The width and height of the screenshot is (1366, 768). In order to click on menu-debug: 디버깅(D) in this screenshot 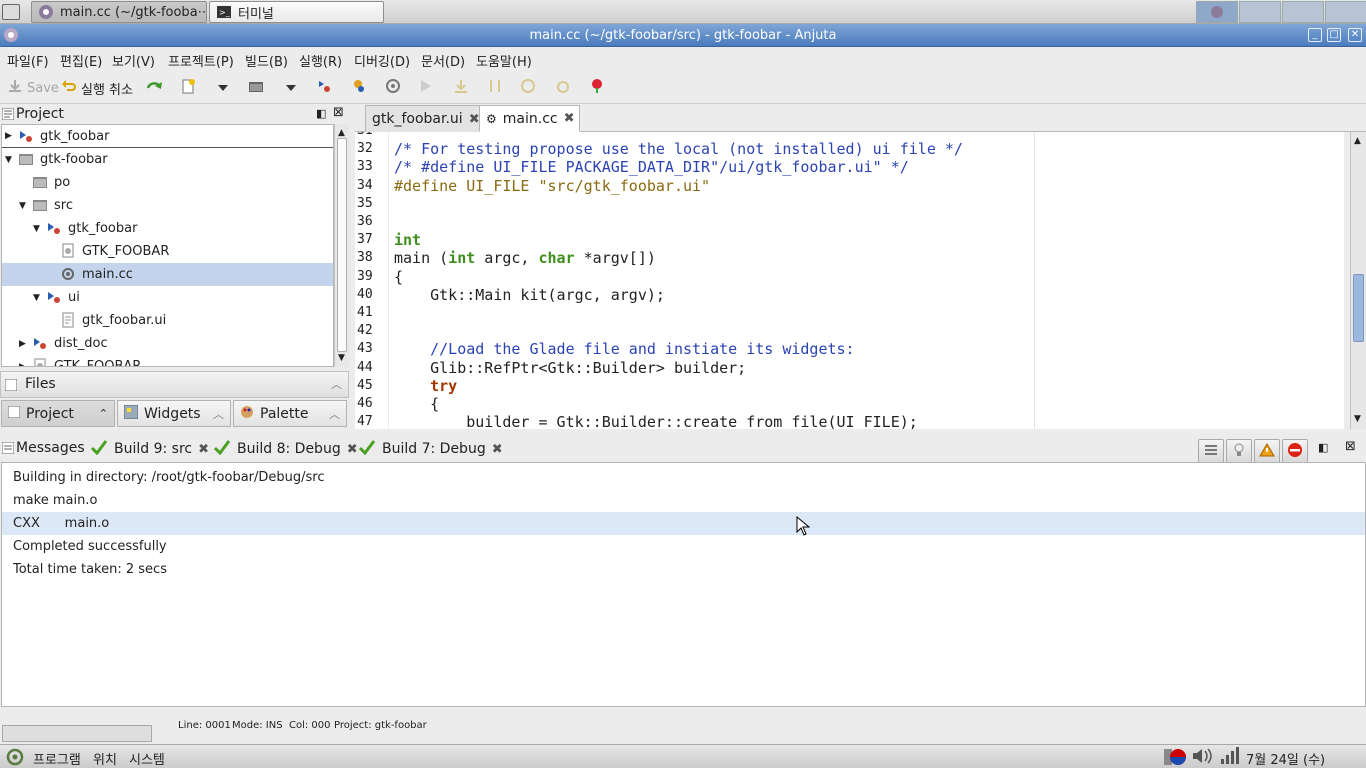, I will do `click(382, 60)`.